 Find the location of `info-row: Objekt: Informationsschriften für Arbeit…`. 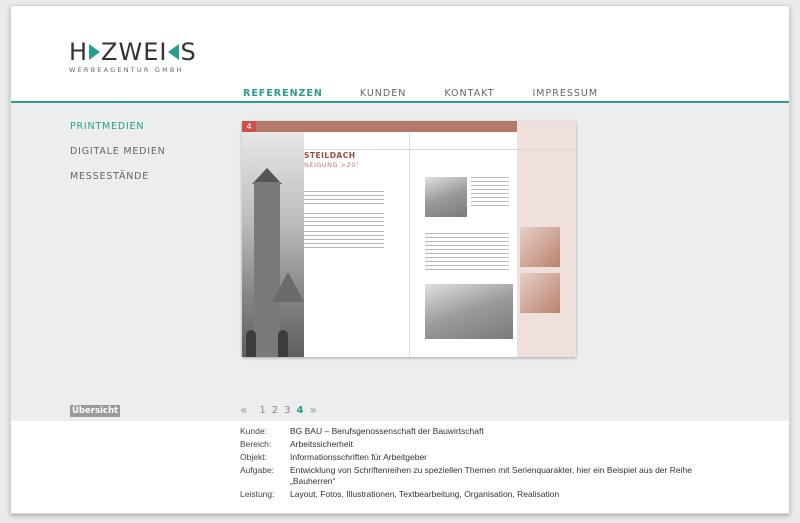

info-row: Objekt: Informationsschriften für Arbeit… is located at coordinates (475, 458).